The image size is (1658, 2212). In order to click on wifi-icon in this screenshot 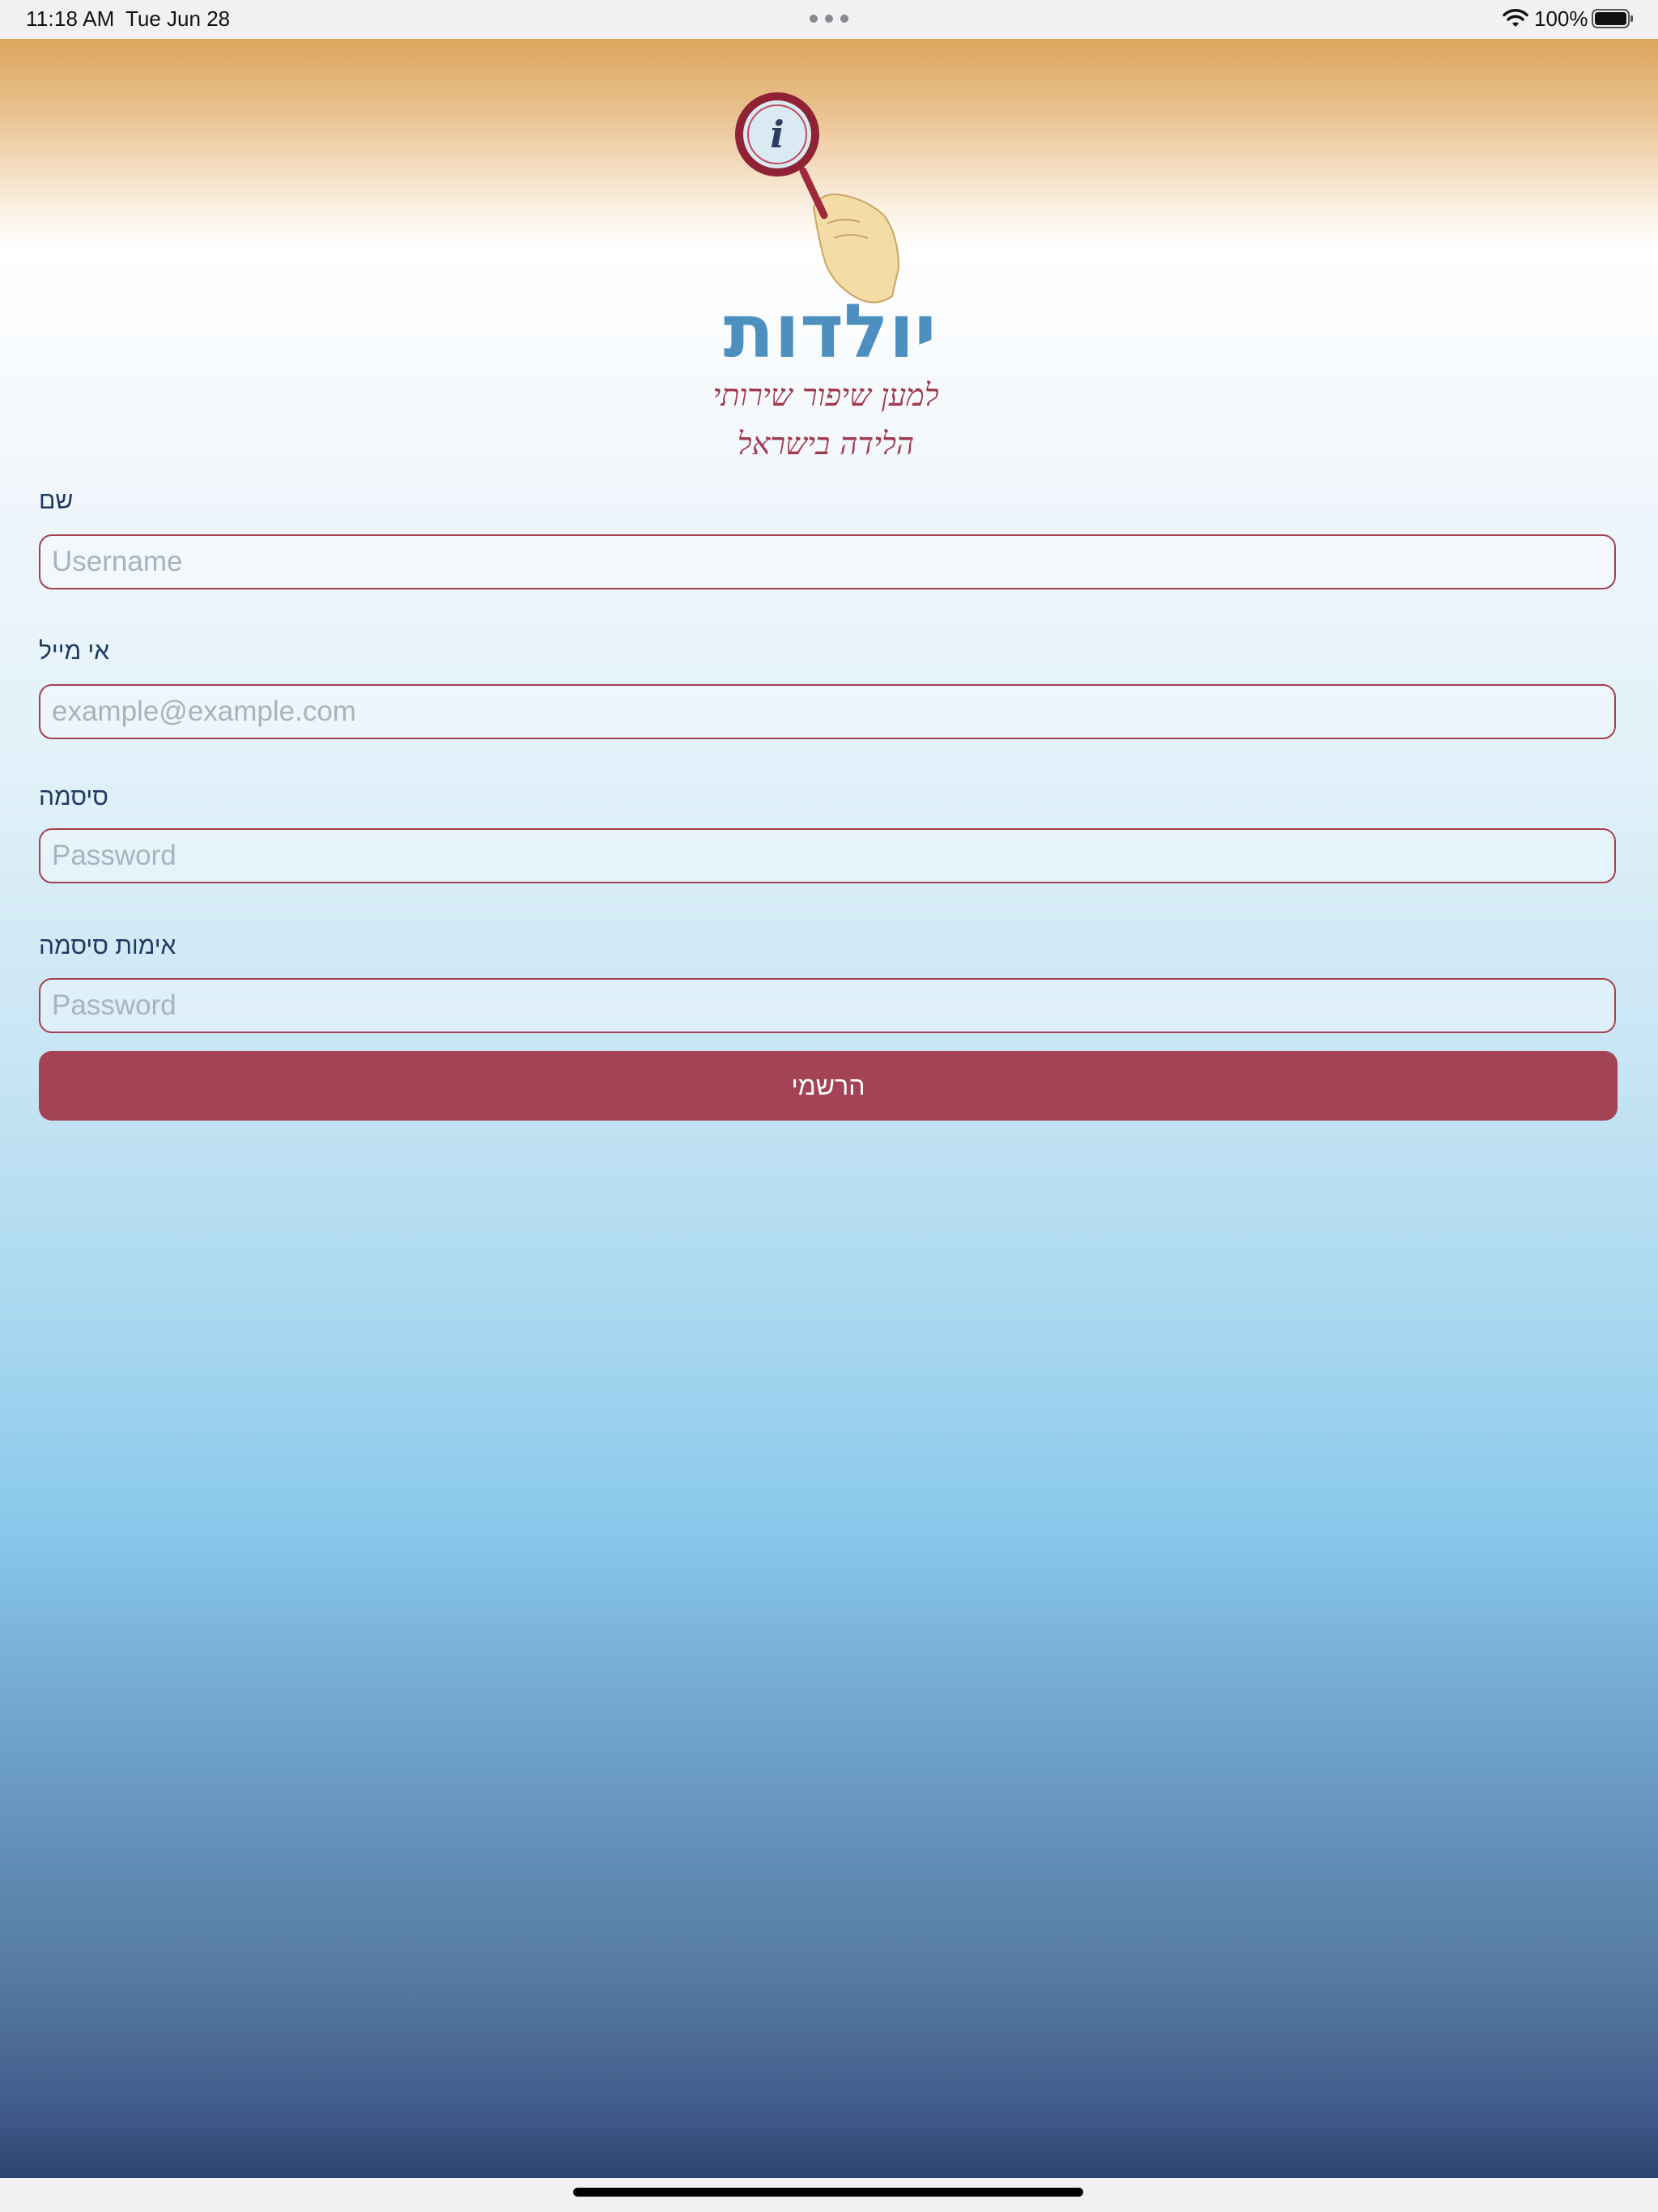, I will do `click(1515, 18)`.